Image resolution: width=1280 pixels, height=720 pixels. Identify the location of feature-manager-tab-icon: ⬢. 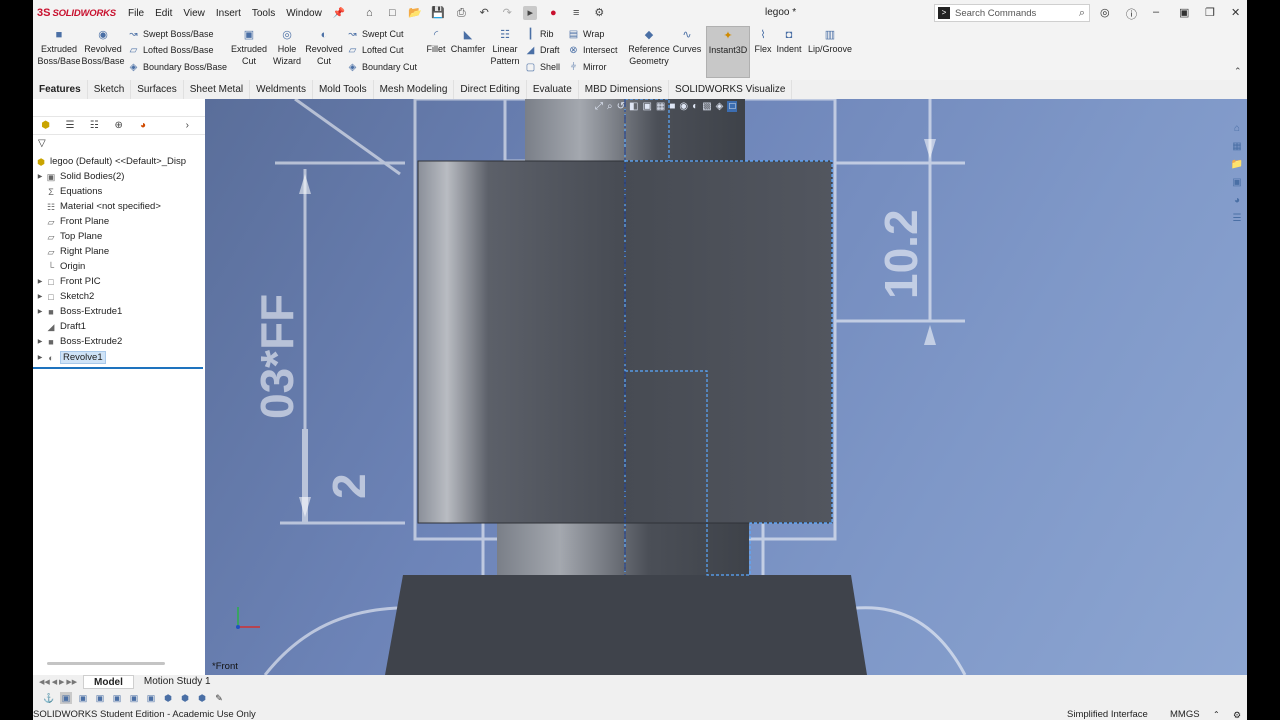
(45, 126).